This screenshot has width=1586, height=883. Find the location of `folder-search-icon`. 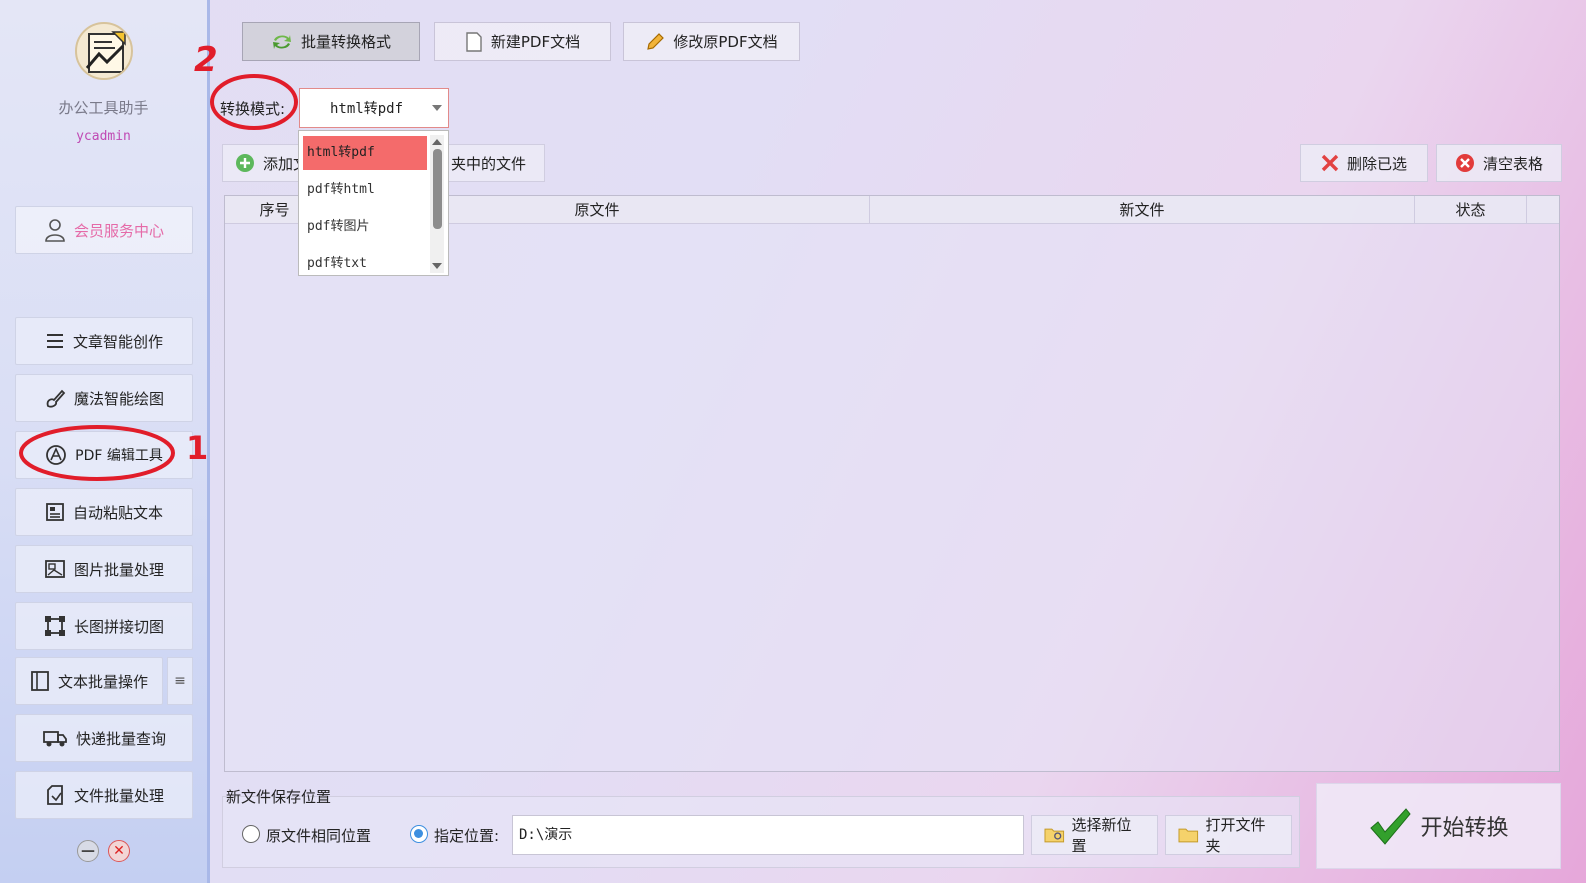

folder-search-icon is located at coordinates (1054, 835).